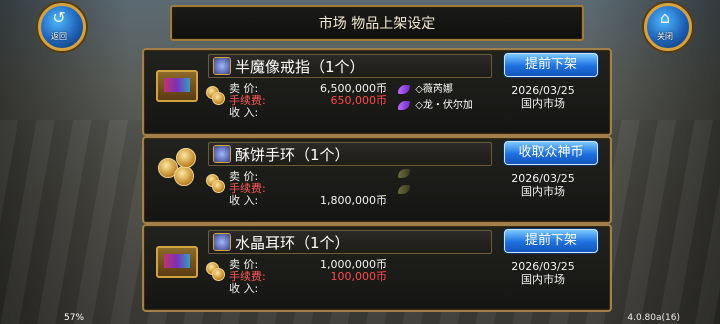 This screenshot has height=324, width=720. Describe the element at coordinates (176, 166) in the screenshot. I see `gold-coins-icon` at that location.